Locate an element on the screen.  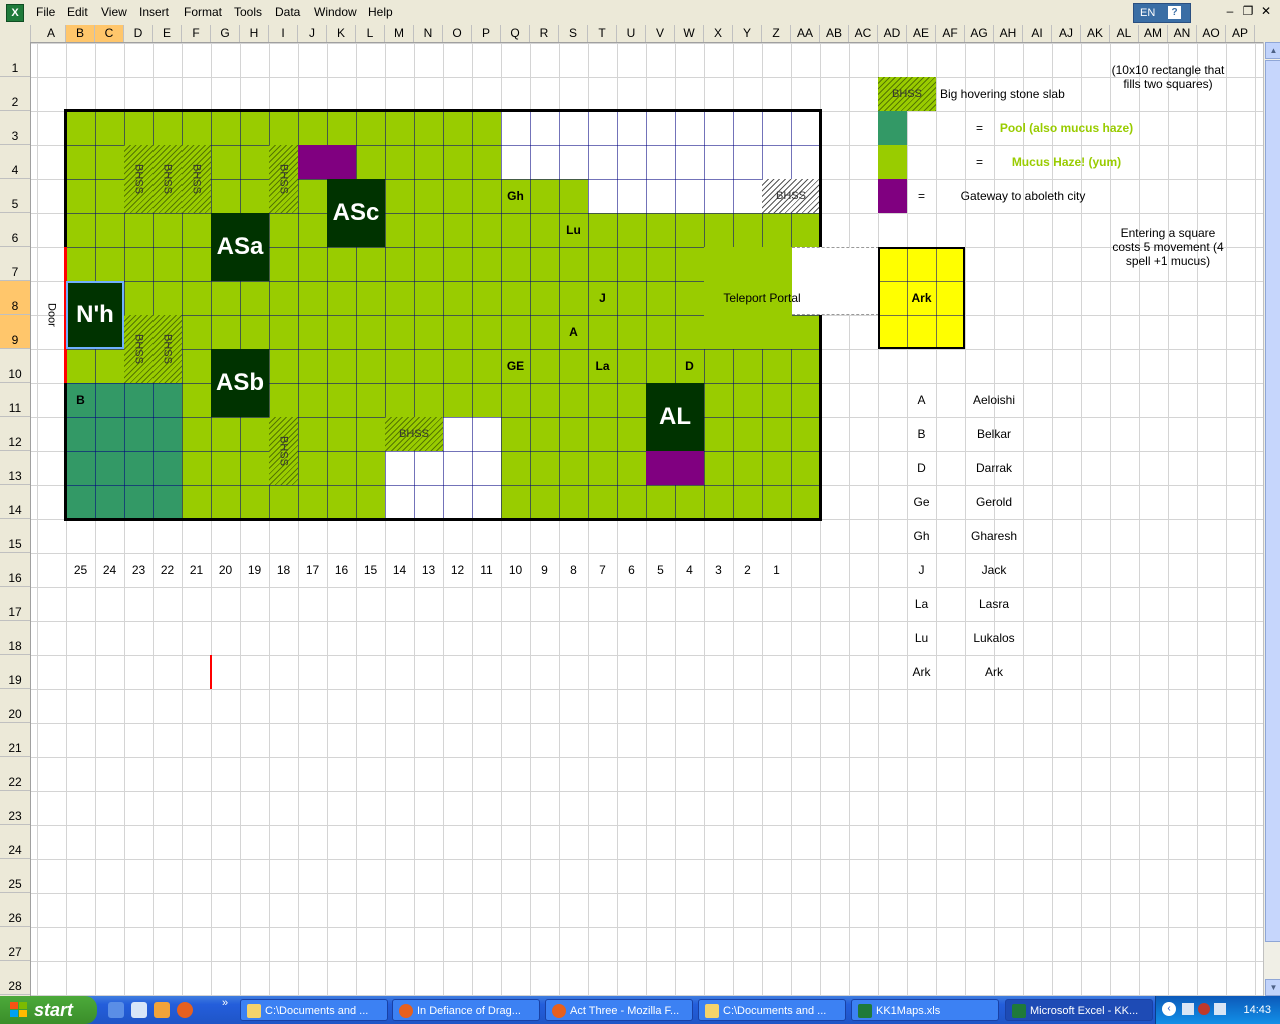
restore-icon: ❐ is located at coordinates (1248, 11).